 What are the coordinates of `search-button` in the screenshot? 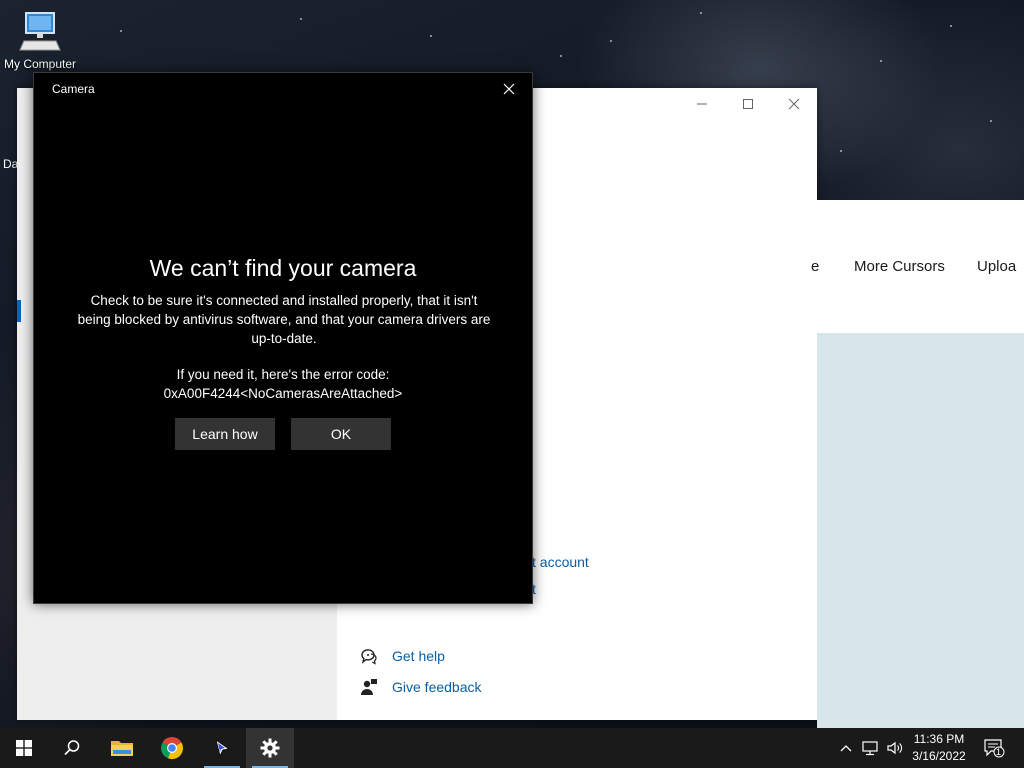 It's located at (72, 748).